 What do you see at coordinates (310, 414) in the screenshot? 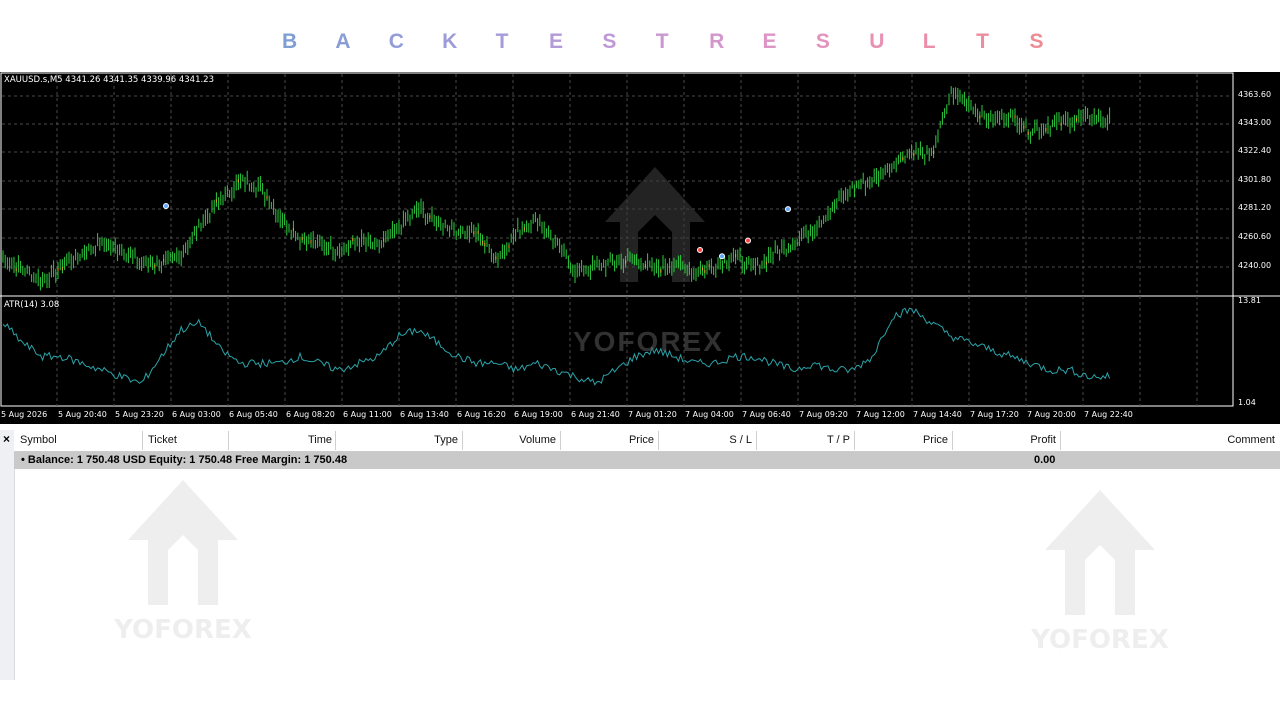
I see `time-axis-label: 6 Aug 08:20` at bounding box center [310, 414].